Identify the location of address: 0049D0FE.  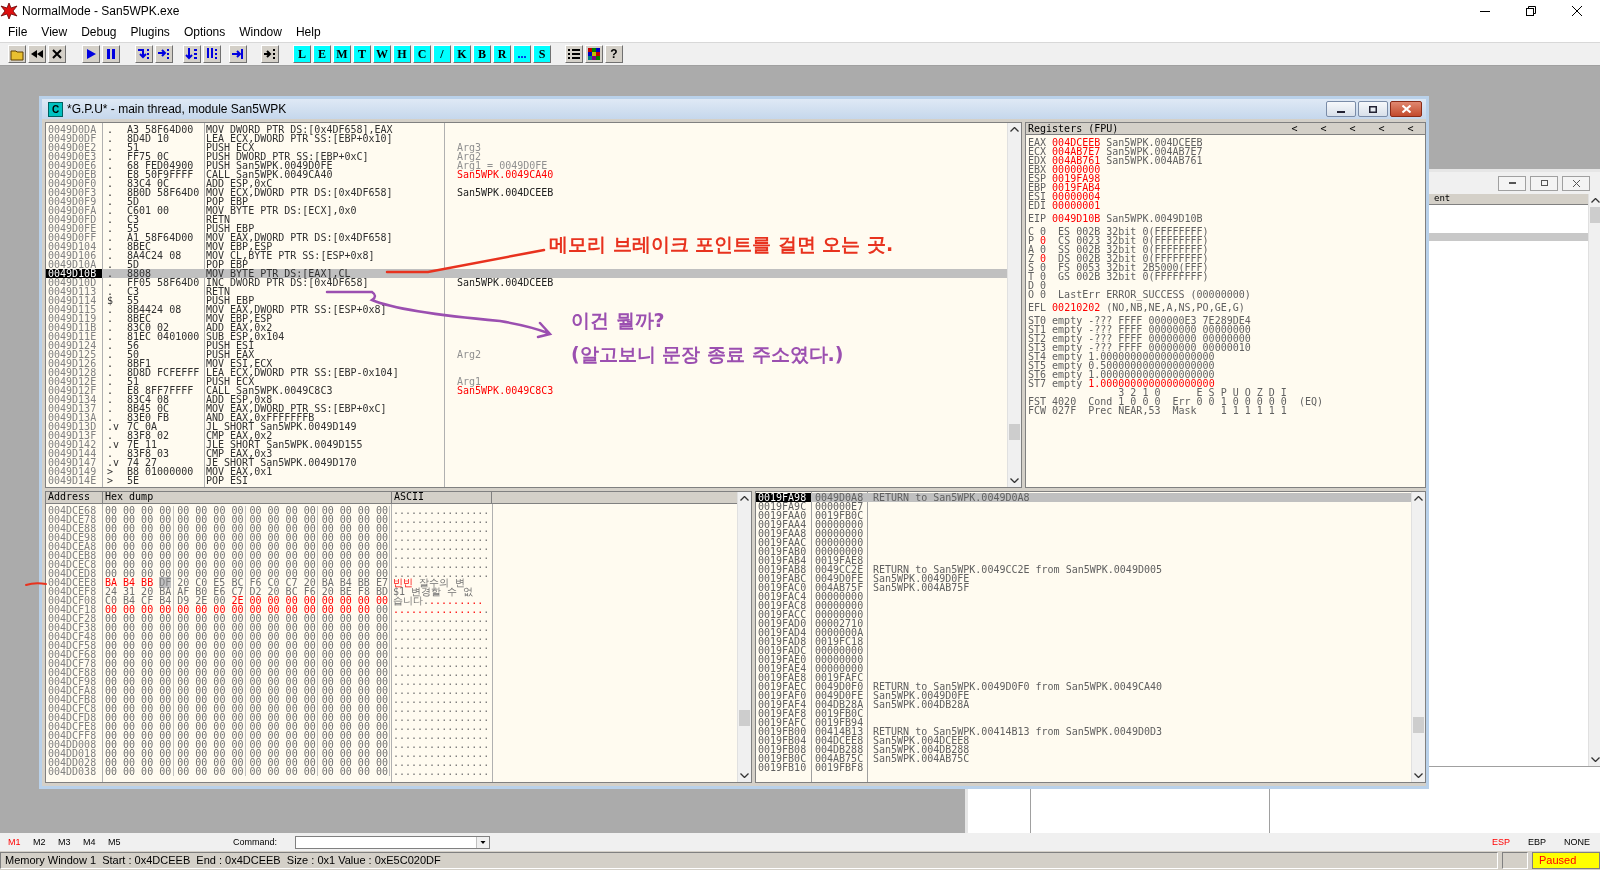
(74, 228).